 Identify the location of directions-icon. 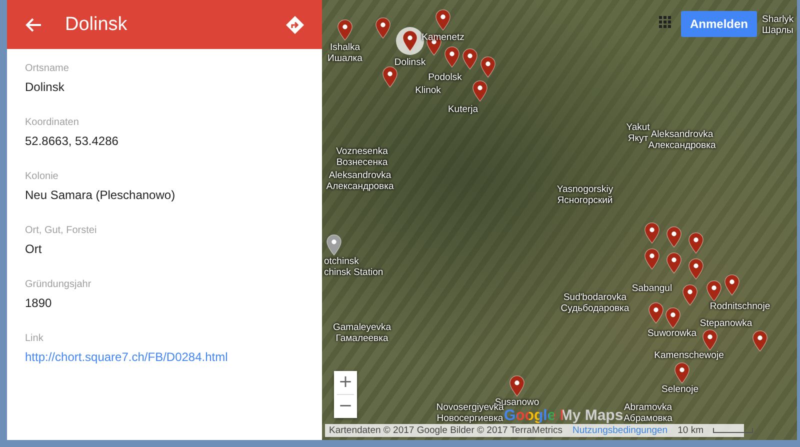
(295, 25).